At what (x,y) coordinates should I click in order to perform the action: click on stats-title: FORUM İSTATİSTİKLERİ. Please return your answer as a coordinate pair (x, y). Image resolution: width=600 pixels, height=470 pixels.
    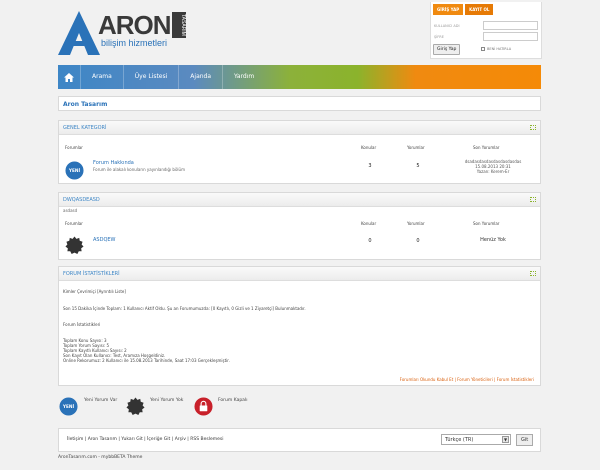
    Looking at the image, I should click on (91, 274).